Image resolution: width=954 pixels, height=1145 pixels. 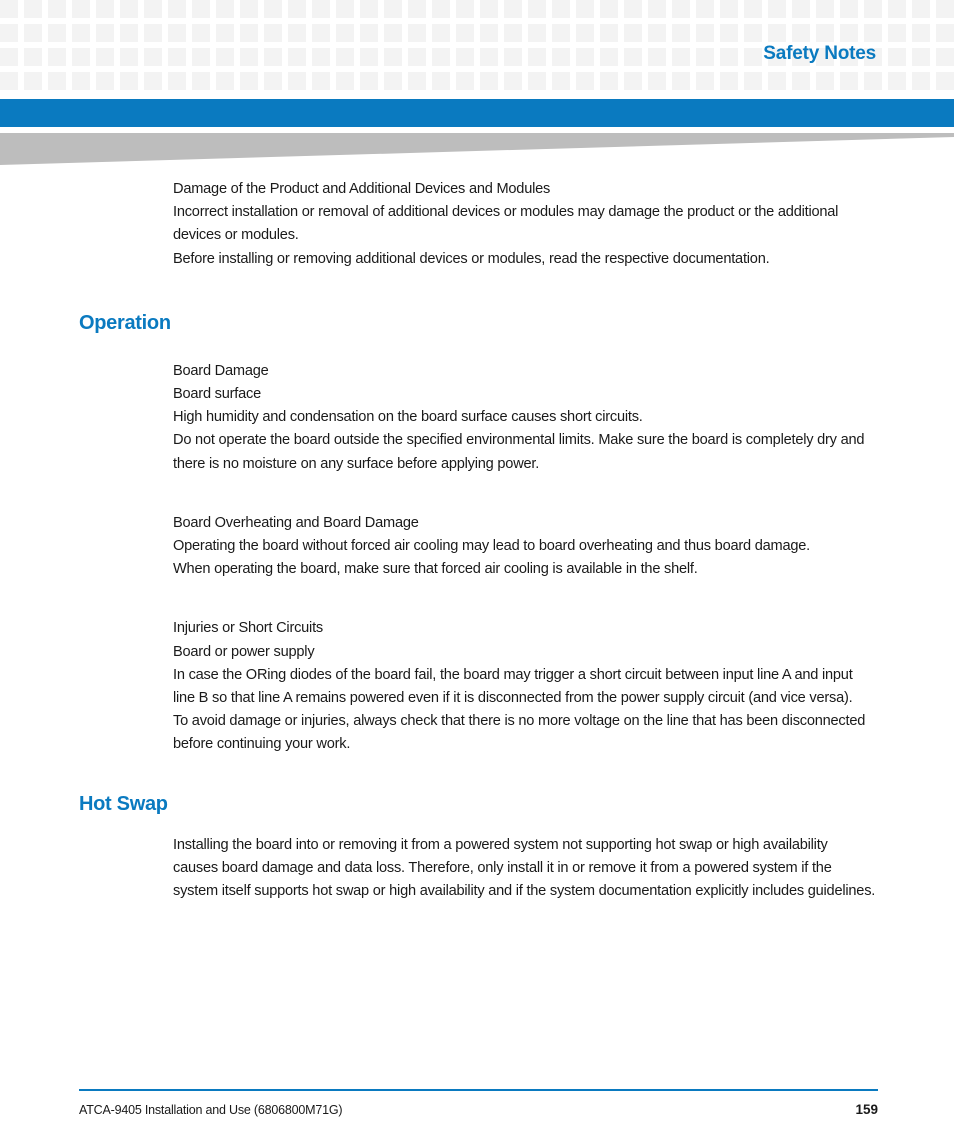 What do you see at coordinates (244, 651) in the screenshot?
I see `injuries-subject: Board or power supply` at bounding box center [244, 651].